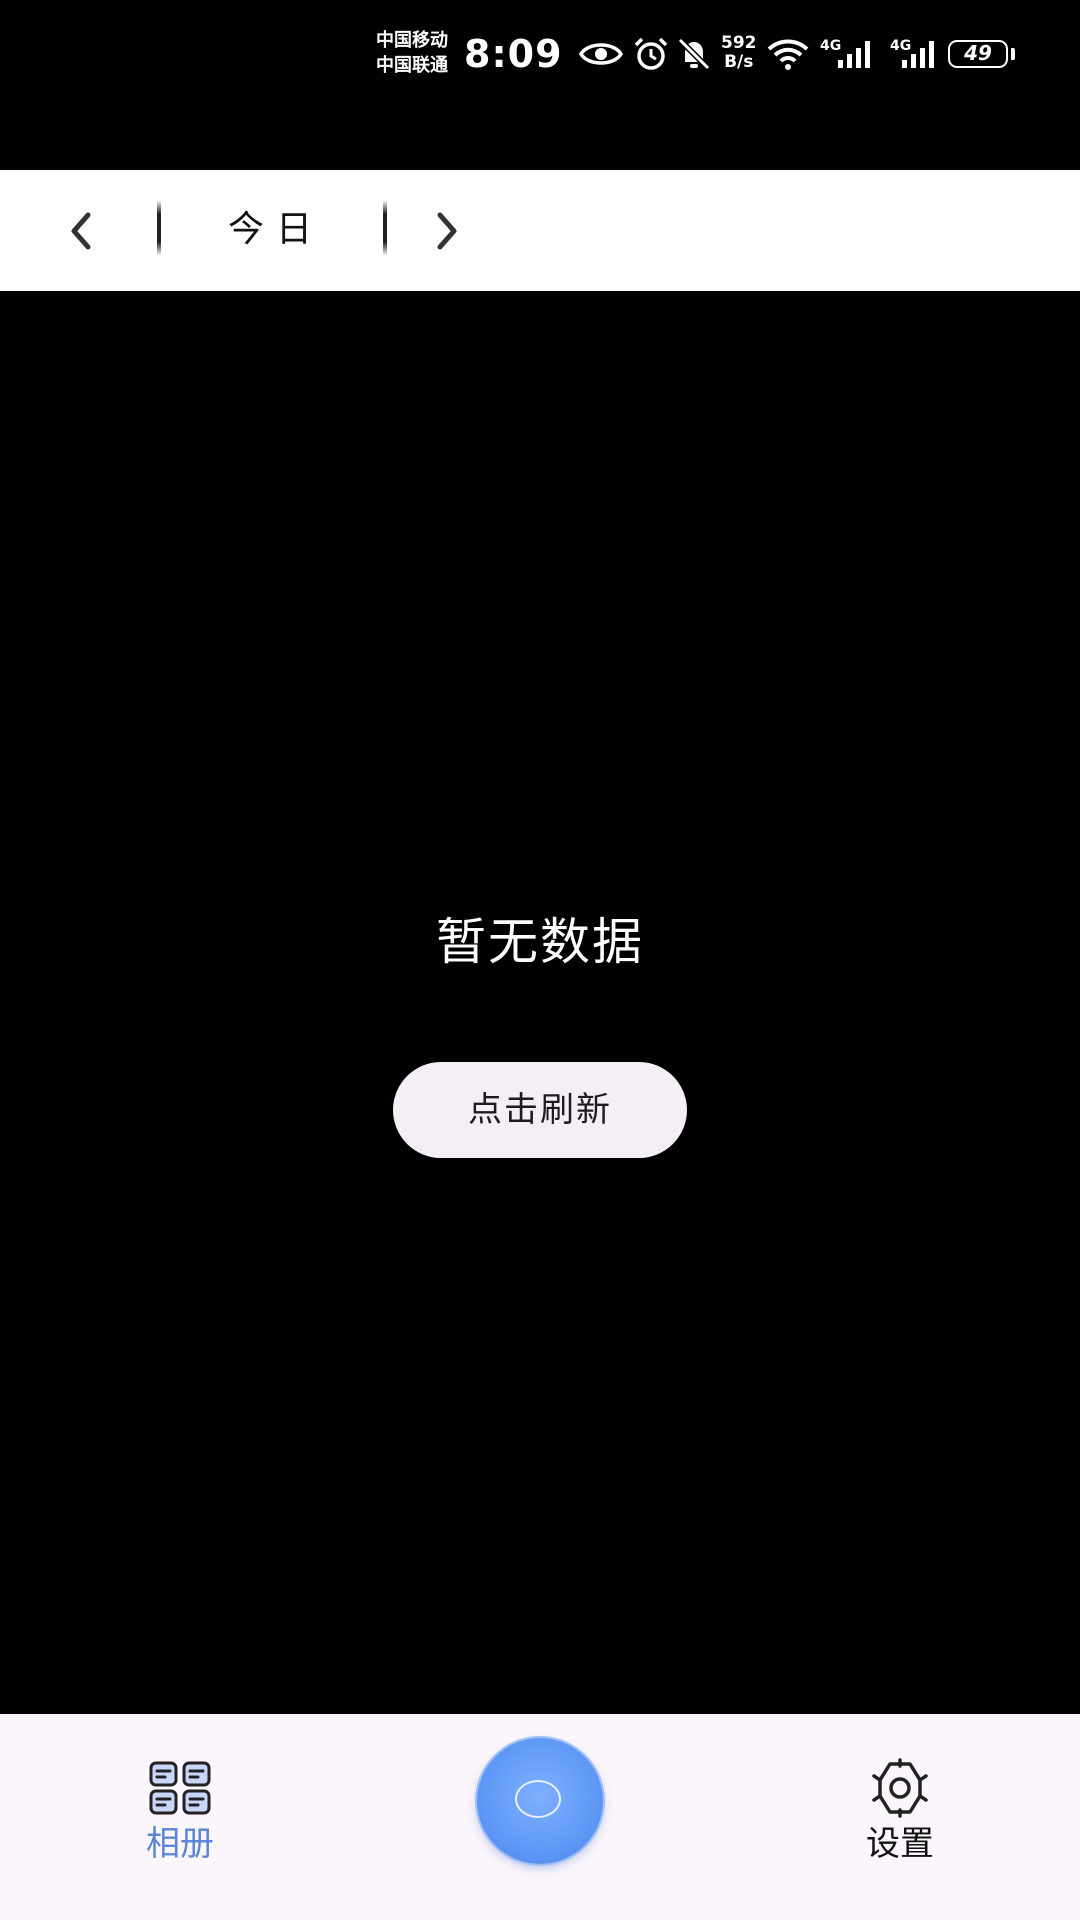  I want to click on chevron-left-icon, so click(81, 231).